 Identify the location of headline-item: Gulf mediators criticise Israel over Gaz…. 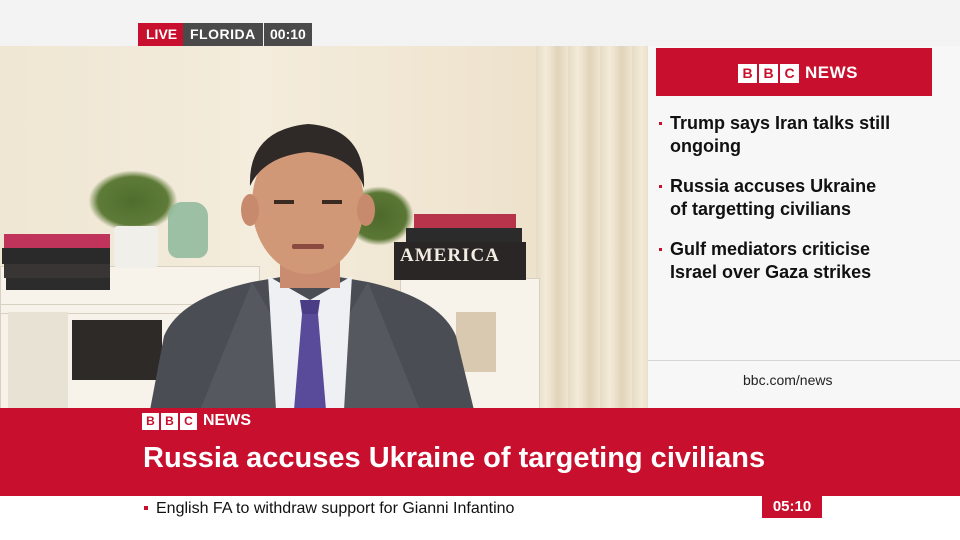
(778, 259).